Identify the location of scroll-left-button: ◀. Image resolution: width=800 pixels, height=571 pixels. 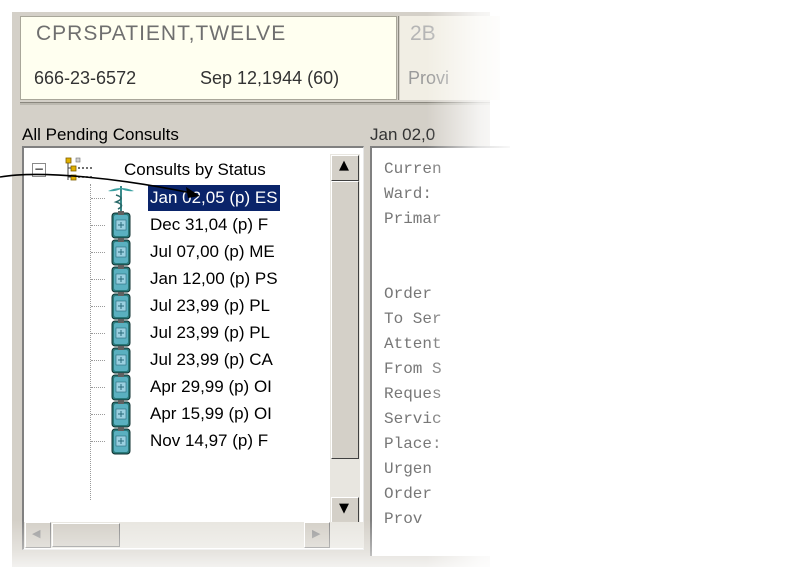
(38, 535).